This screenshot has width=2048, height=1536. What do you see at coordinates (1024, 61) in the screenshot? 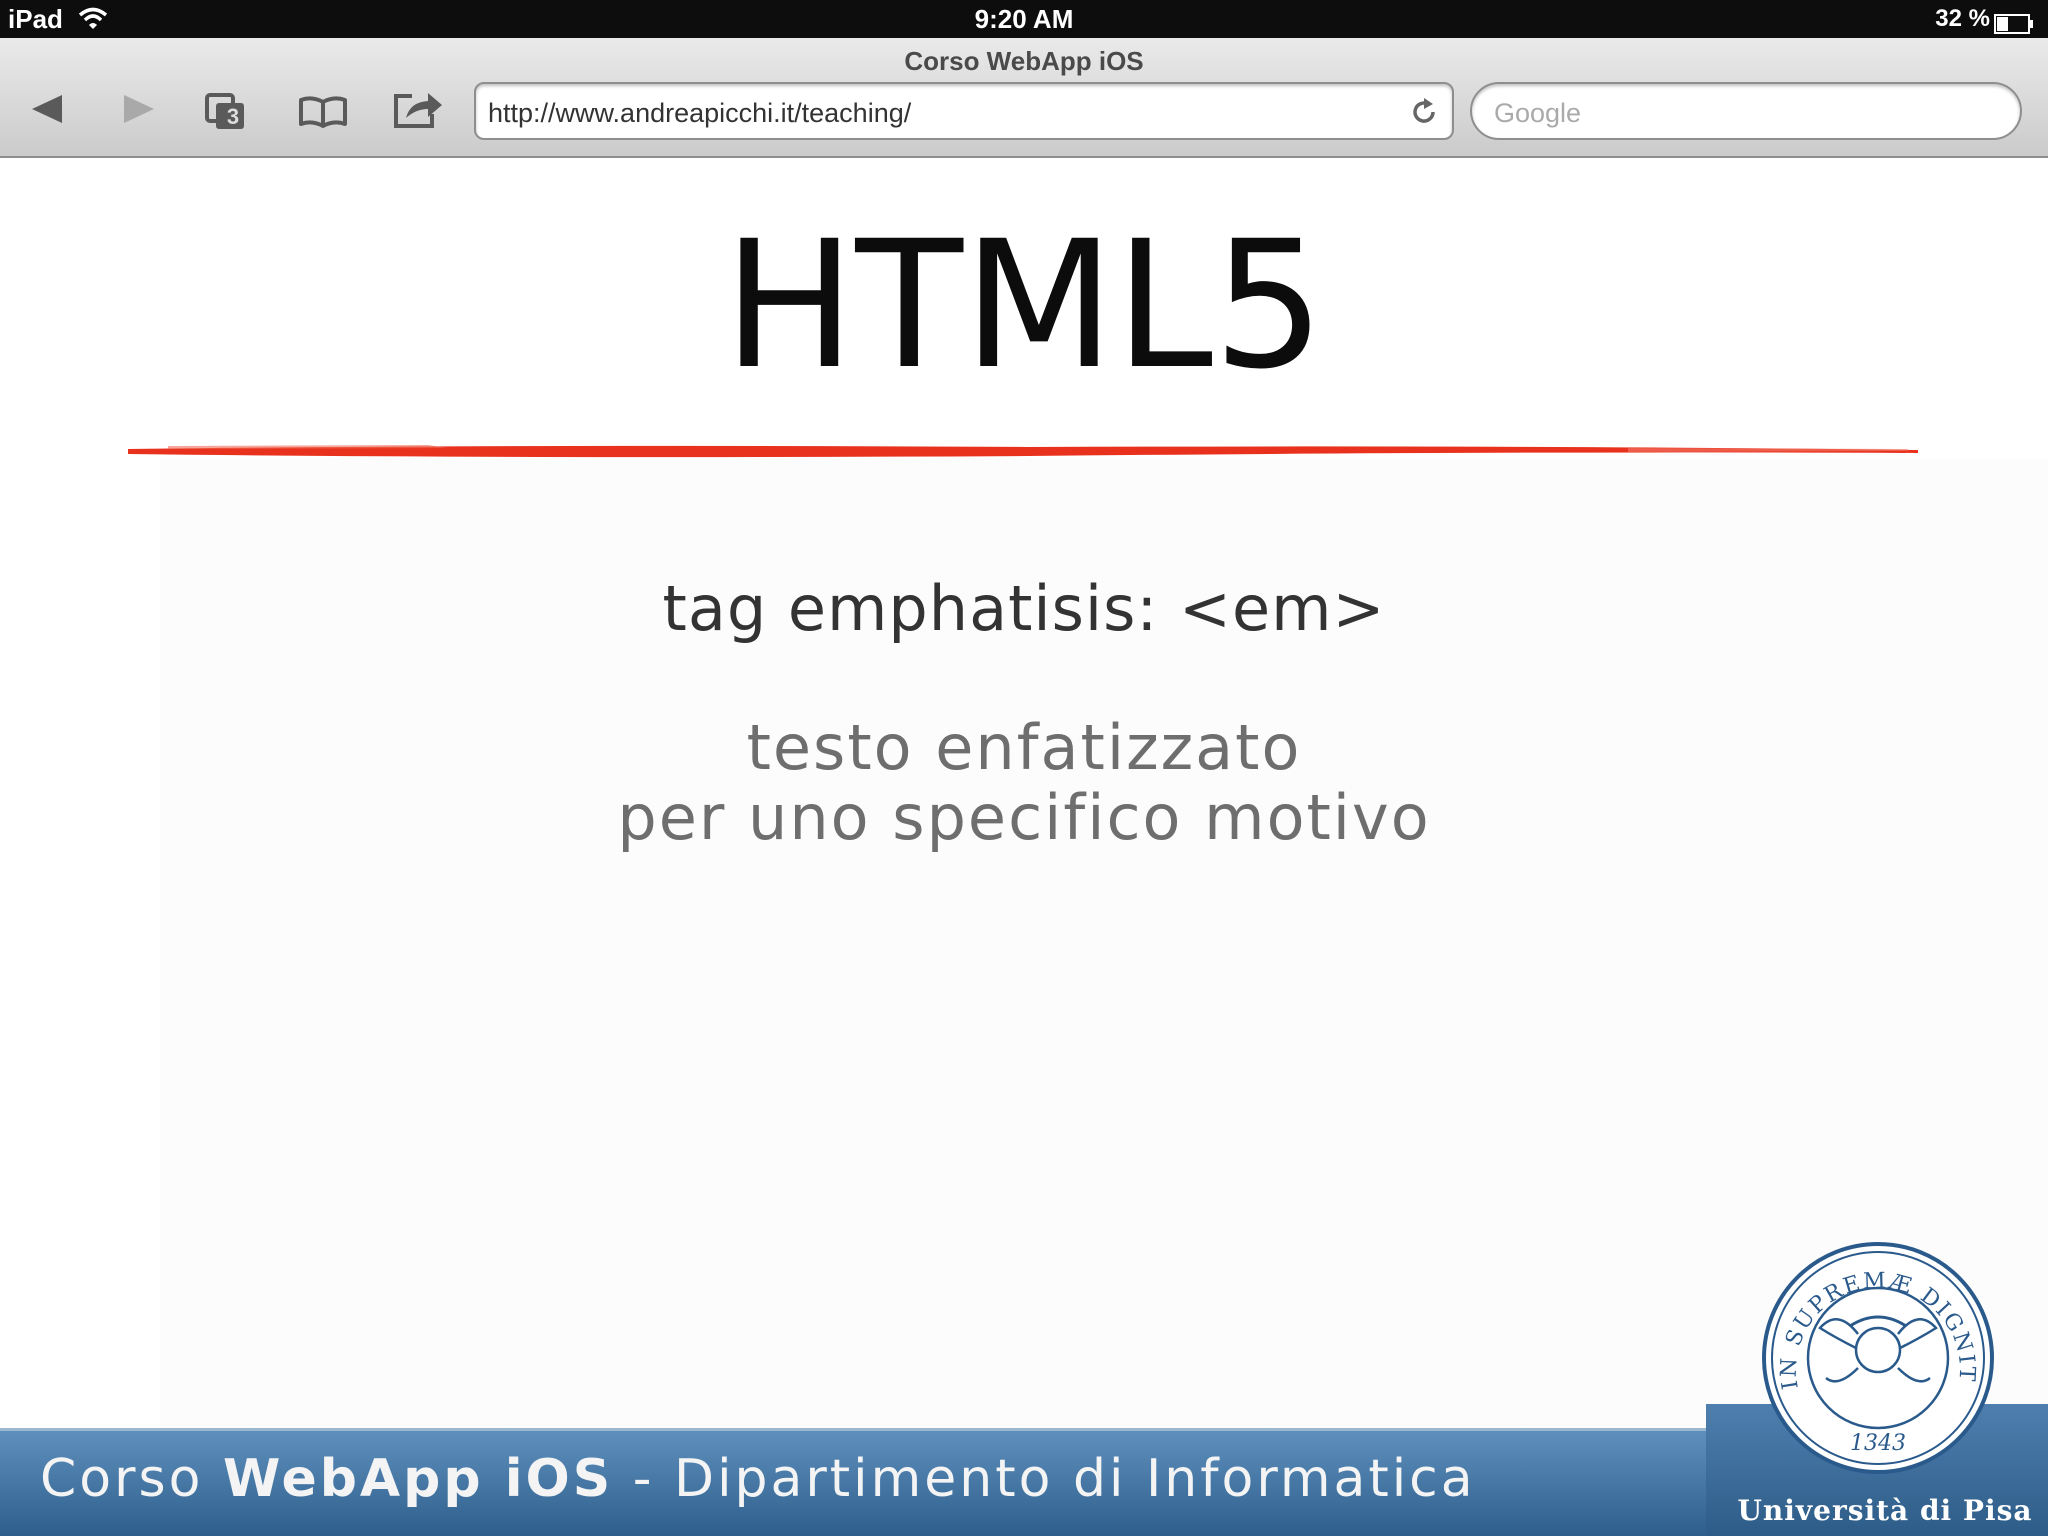
I see `page-title: Corso WebApp iOS` at bounding box center [1024, 61].